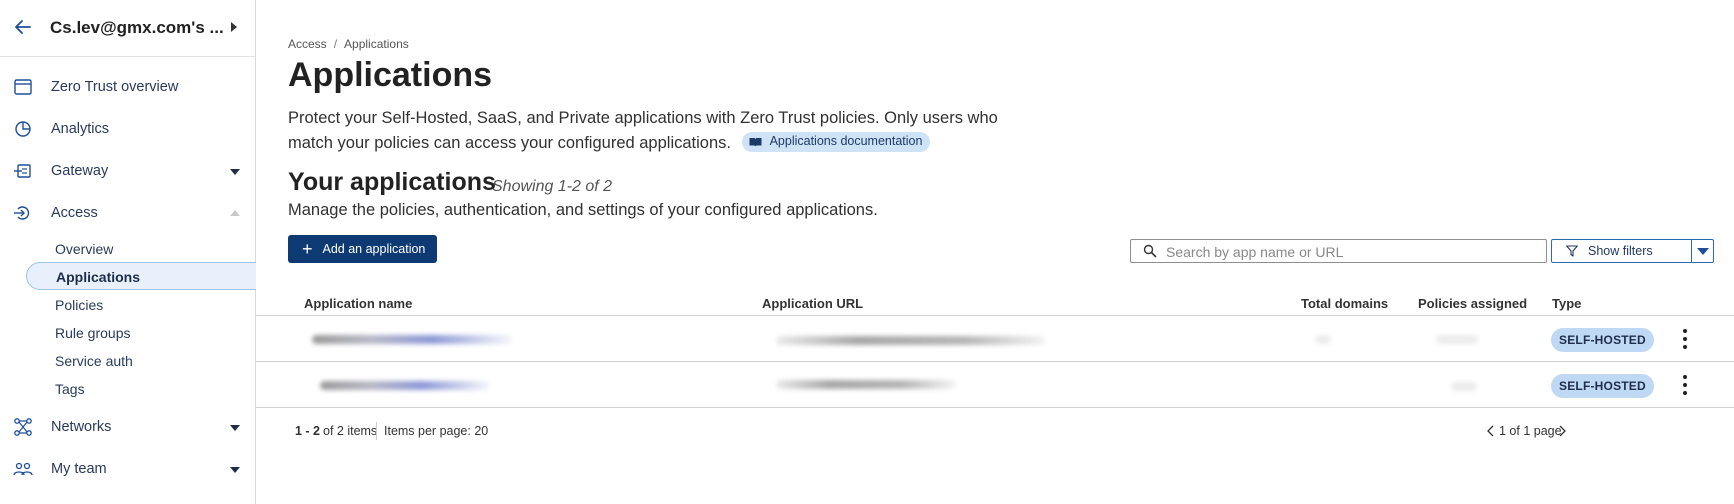  What do you see at coordinates (79, 305) in the screenshot?
I see `sidebar-subitem-label: Policies` at bounding box center [79, 305].